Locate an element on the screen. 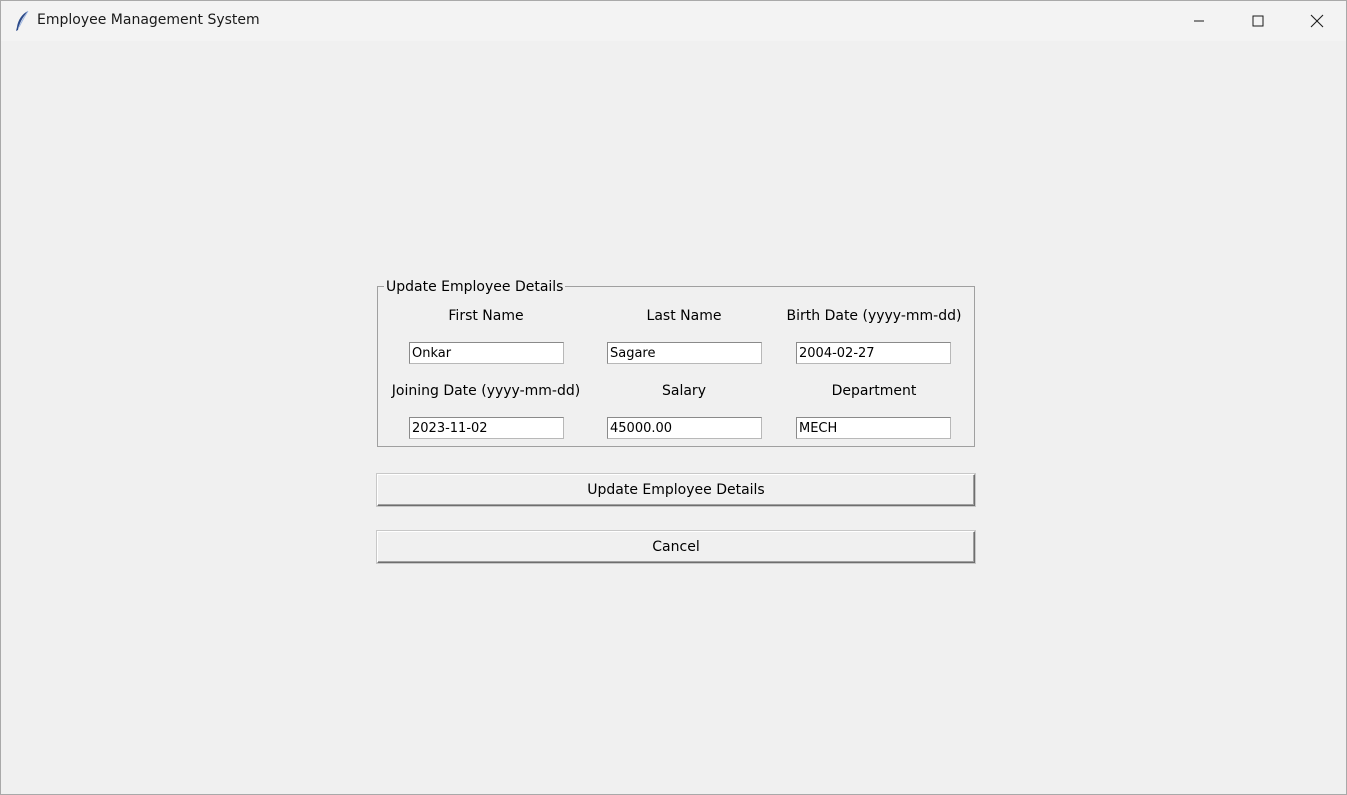 The width and height of the screenshot is (1347, 795). cancel-button: Cancel is located at coordinates (676, 547).